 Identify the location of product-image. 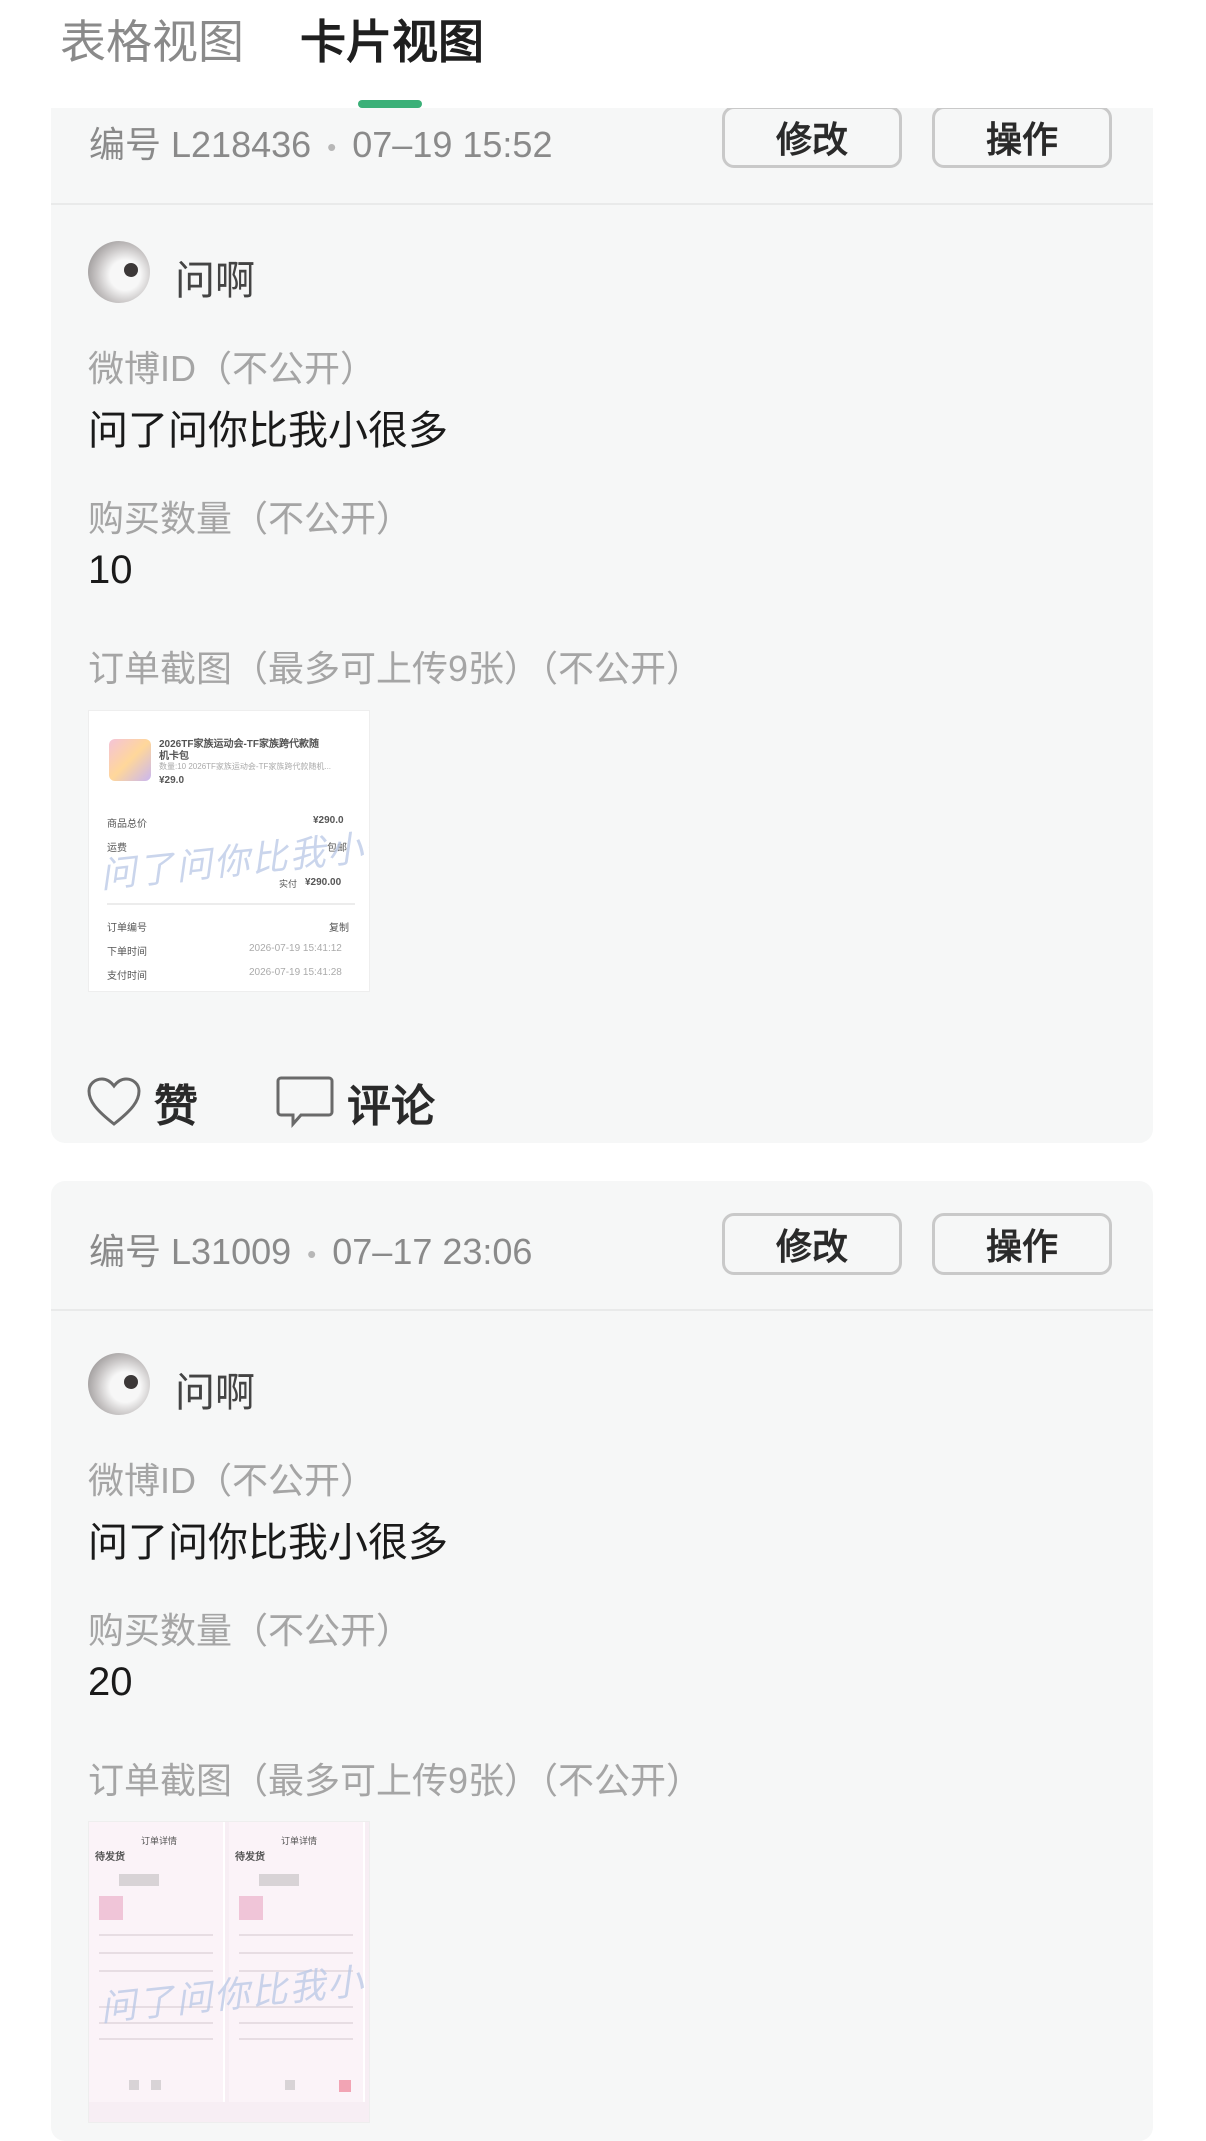
(130, 760).